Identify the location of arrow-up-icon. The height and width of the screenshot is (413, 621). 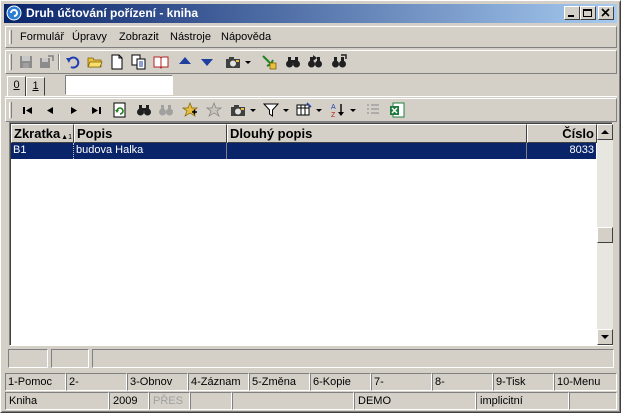
(185, 62).